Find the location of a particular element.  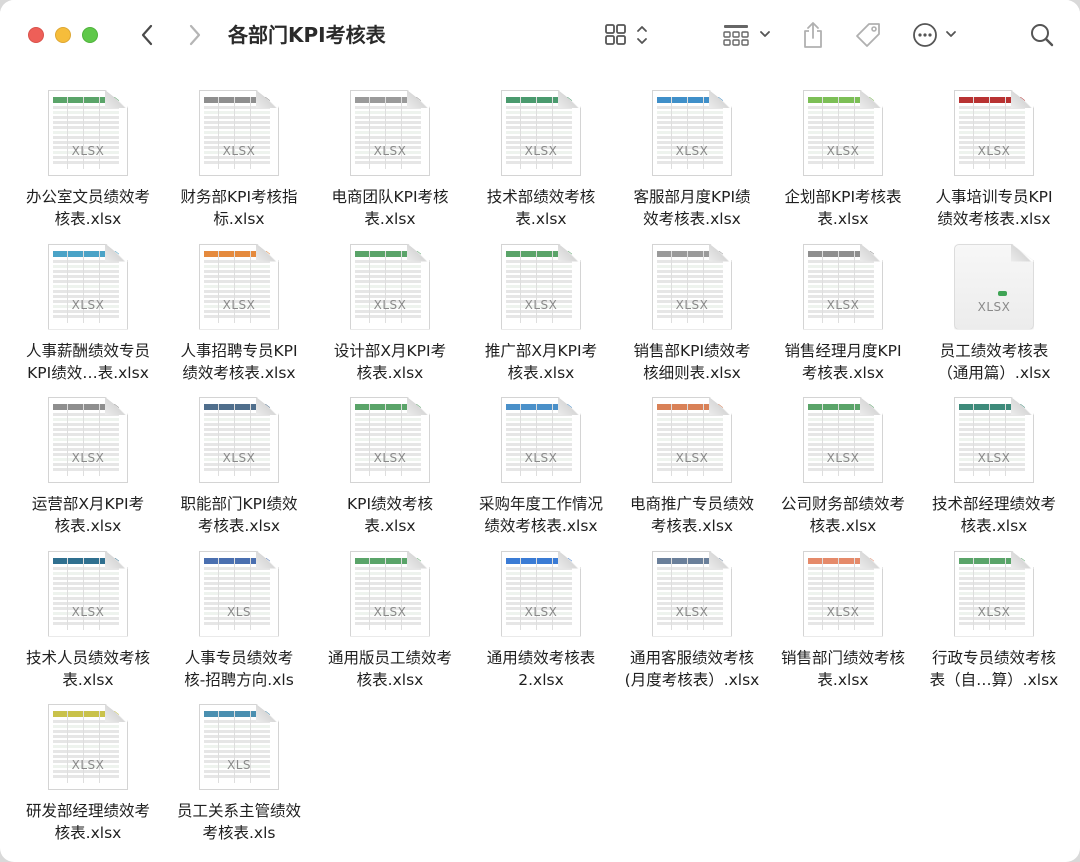

file-item: XLSX 销售经理月度KPI 考核表.xlsx is located at coordinates (843, 315).